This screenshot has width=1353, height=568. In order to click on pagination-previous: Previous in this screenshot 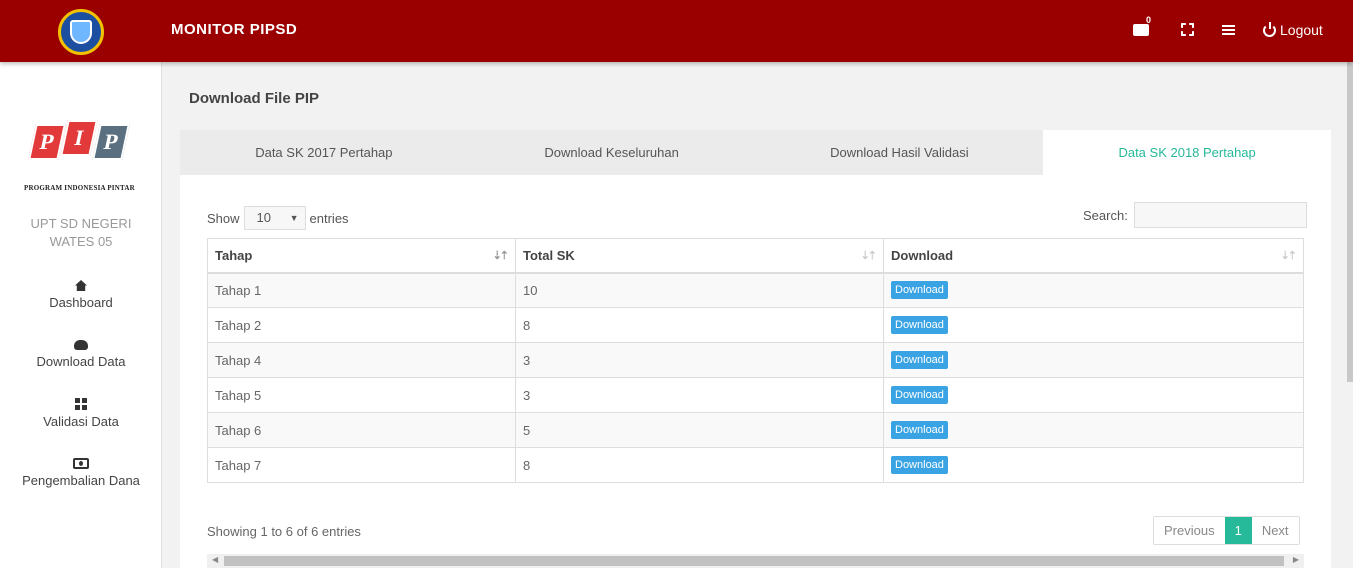, I will do `click(1189, 530)`.